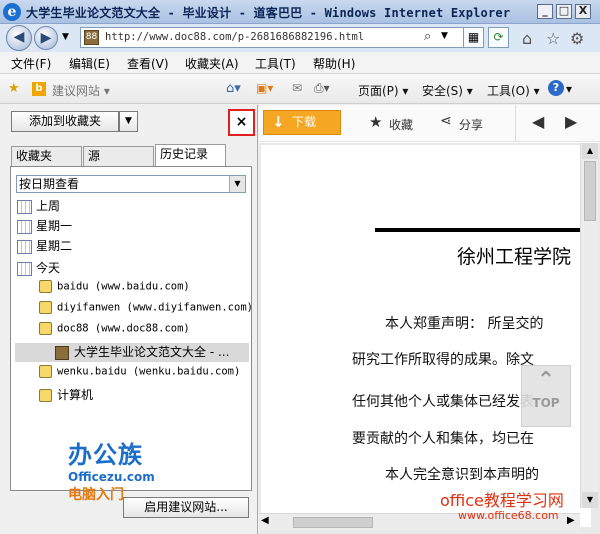 This screenshot has width=600, height=534. What do you see at coordinates (429, 123) in the screenshot?
I see `doc-toolbar: ↓ 下载 ★ 收藏 ⋖ 分享 ◀ ▶` at bounding box center [429, 123].